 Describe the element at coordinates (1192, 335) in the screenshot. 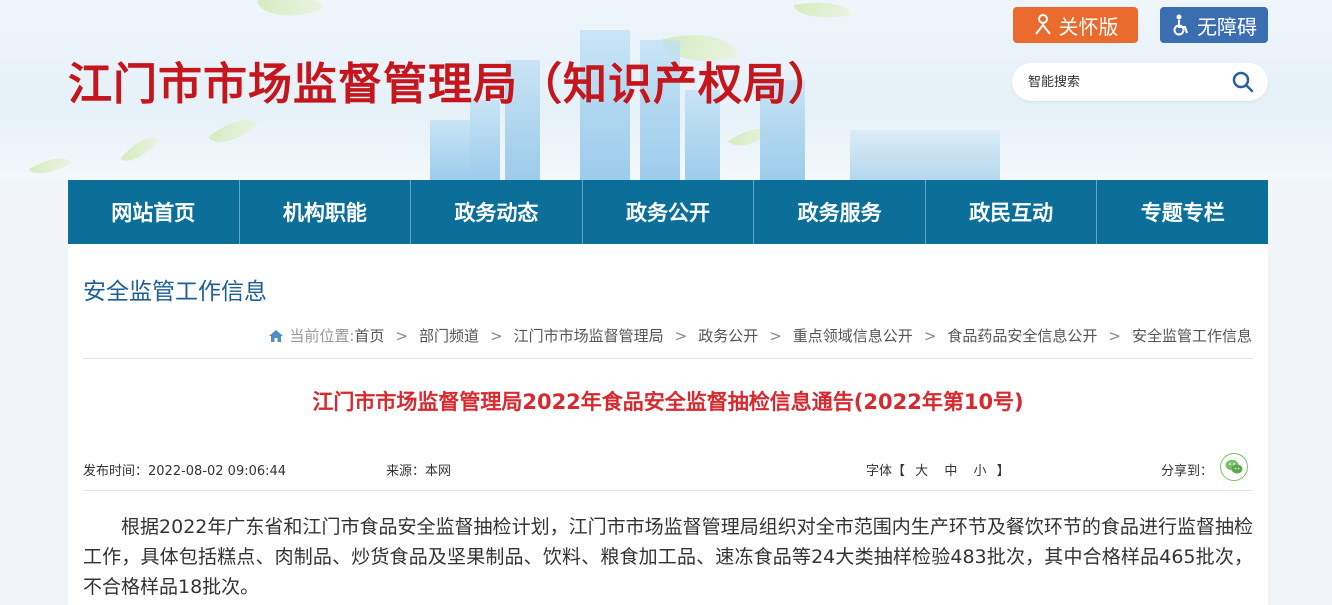

I see `breadcrumb-item-current: 安全监管工作信息` at that location.